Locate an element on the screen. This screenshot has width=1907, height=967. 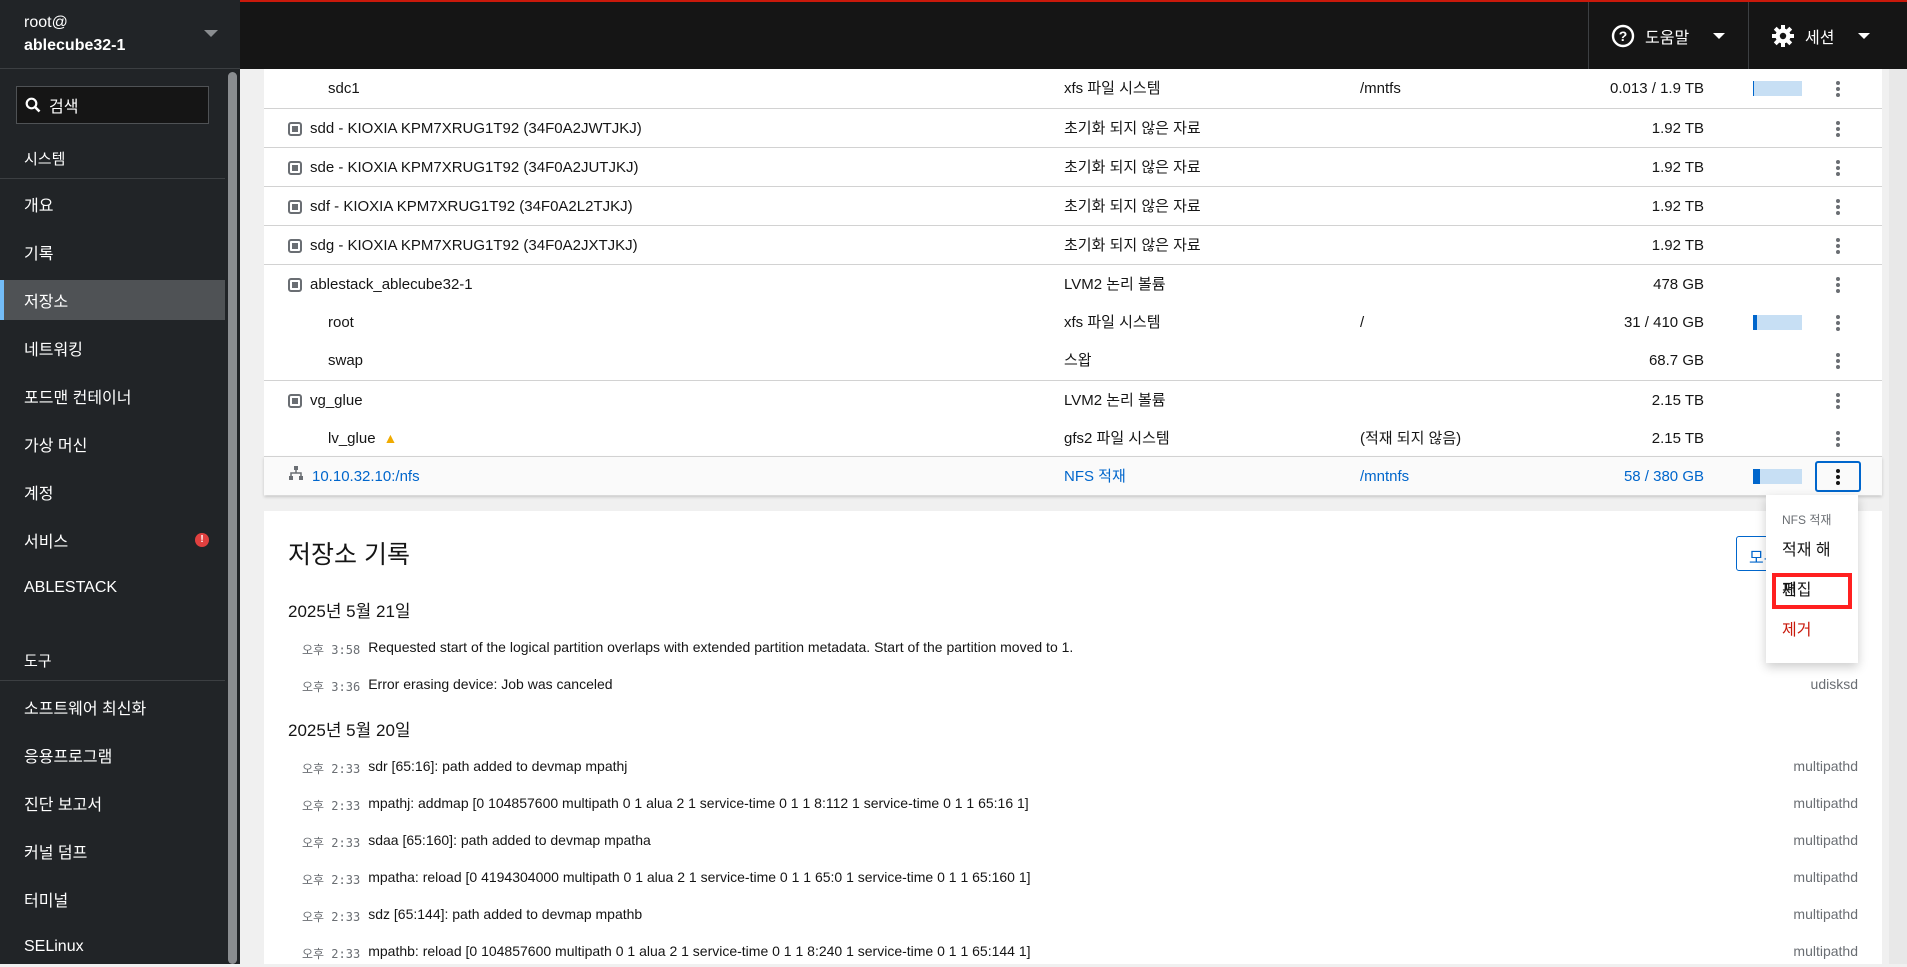
sidebar-item: 터미널 is located at coordinates (112, 899).